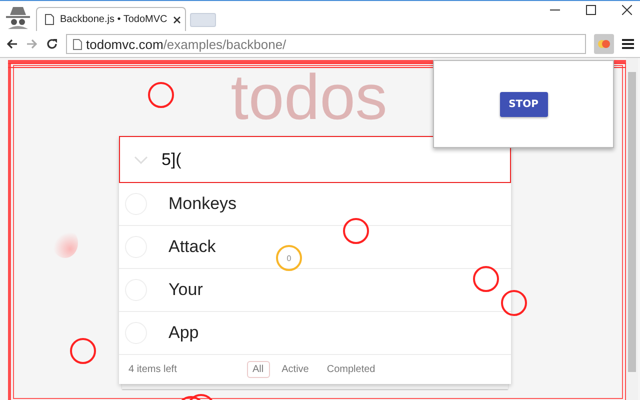  Describe the element at coordinates (295, 369) in the screenshot. I see `filter-link: Active` at that location.